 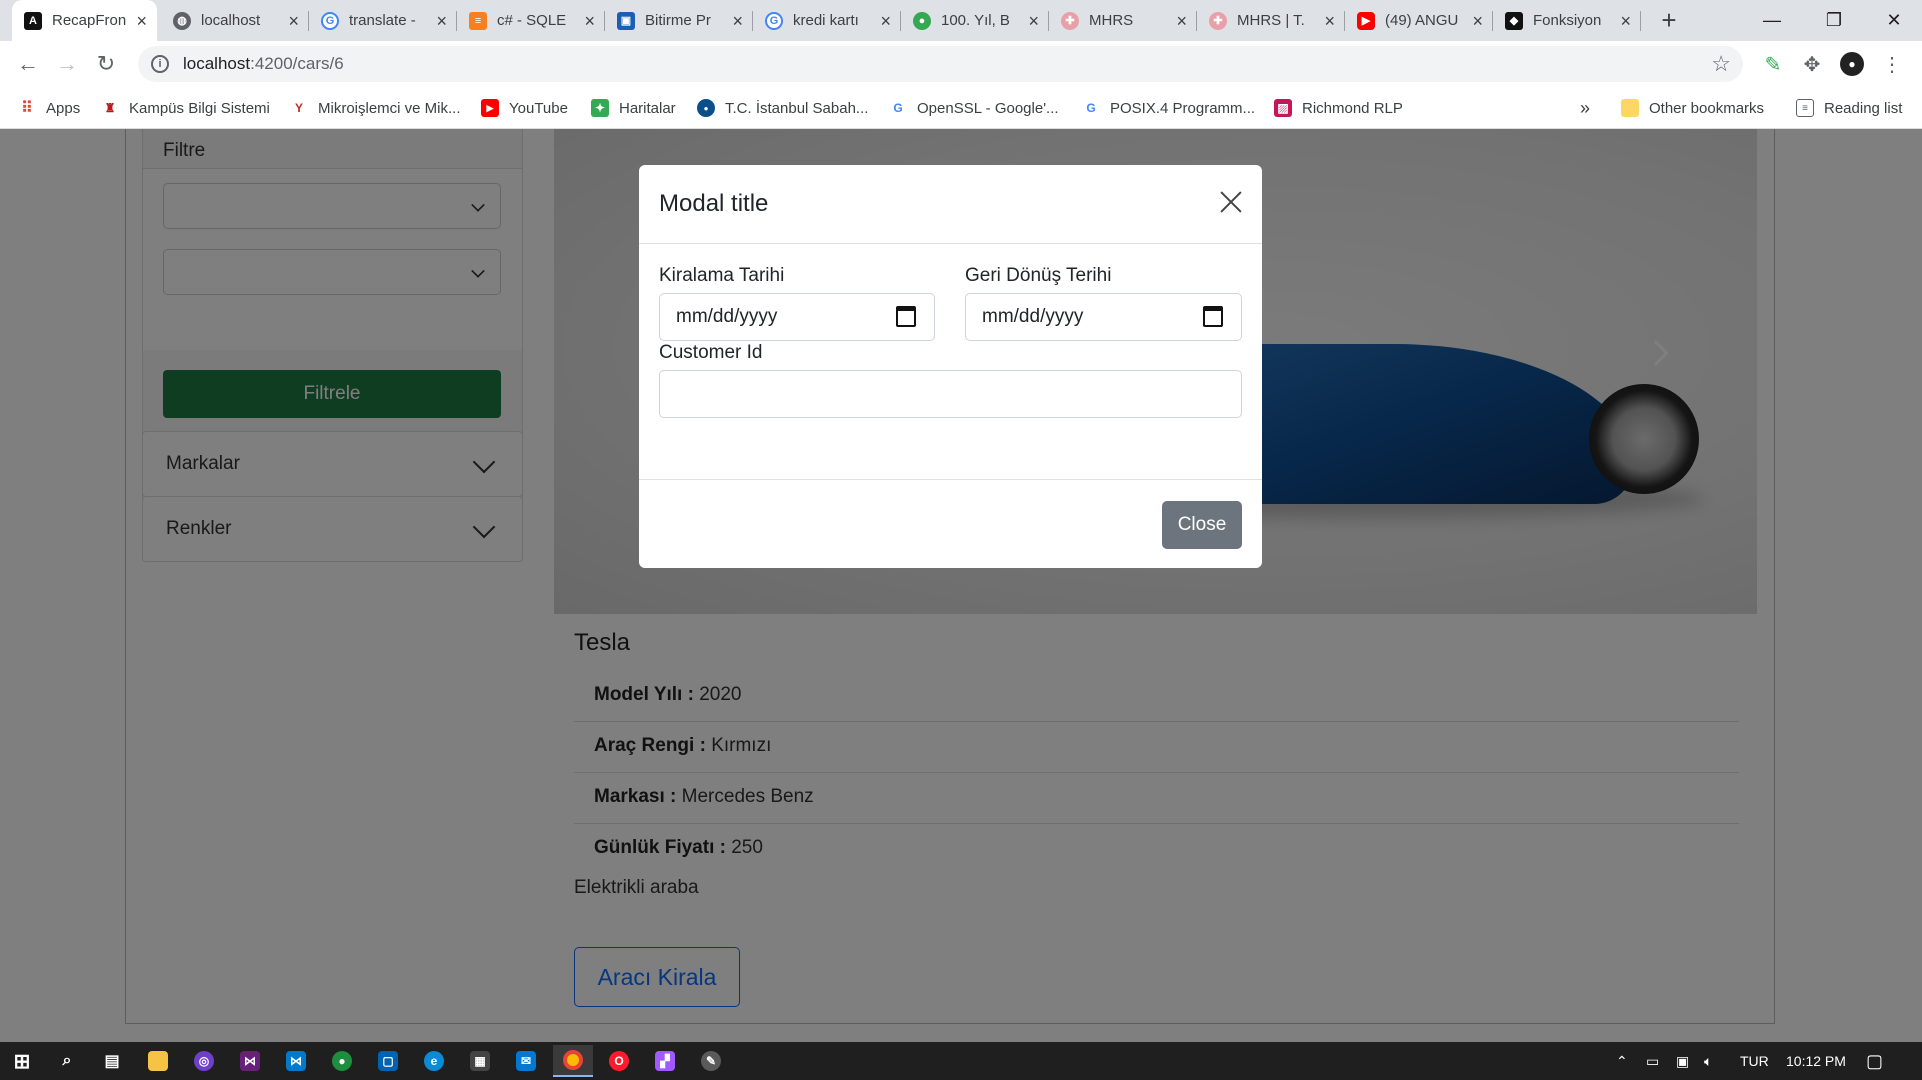 What do you see at coordinates (711, 352) in the screenshot?
I see `customer-id-label: Customer Id` at bounding box center [711, 352].